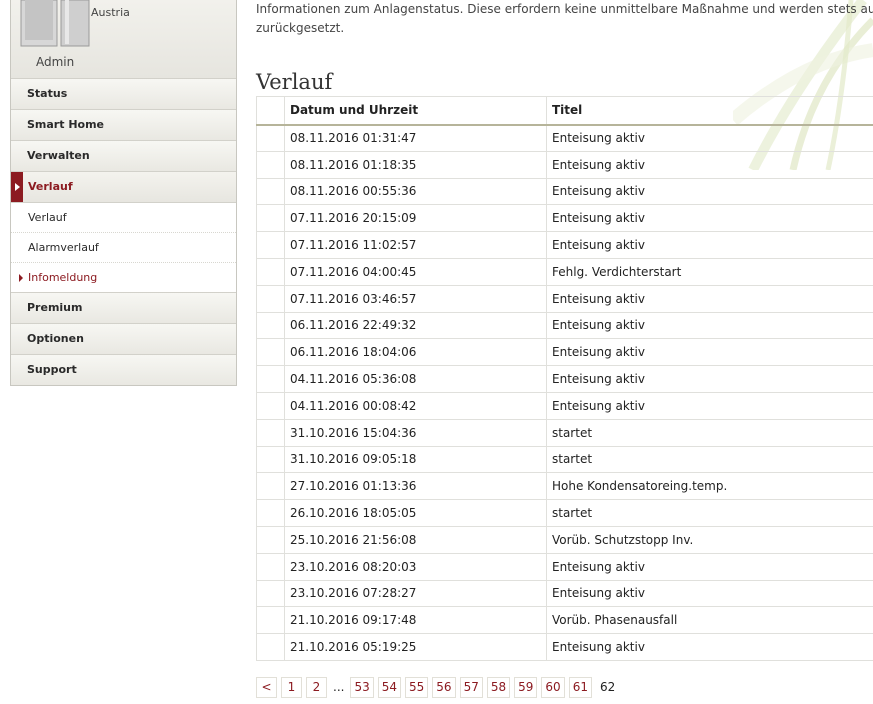 This screenshot has width=873, height=704. Describe the element at coordinates (415, 352) in the screenshot. I see `row-datetime: 06.11.2016 18:04:06` at that location.